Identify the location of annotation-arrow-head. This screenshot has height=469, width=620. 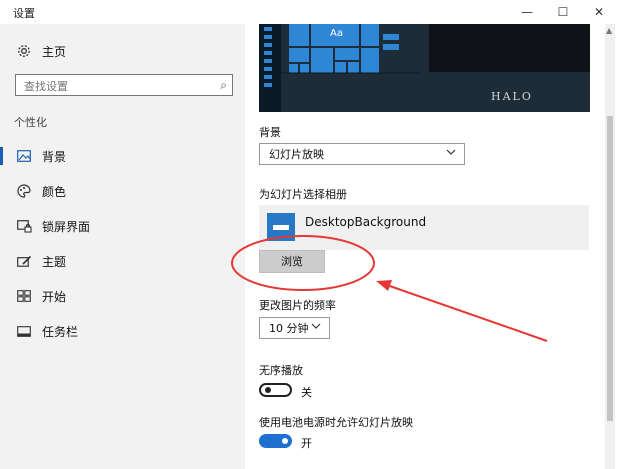
(384, 285).